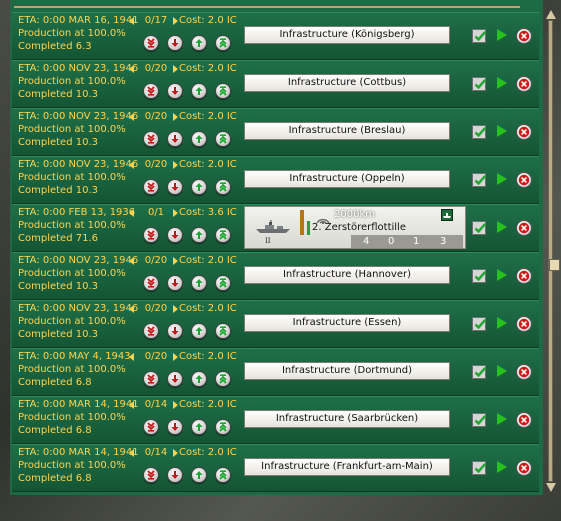 The height and width of the screenshot is (521, 561). What do you see at coordinates (347, 179) in the screenshot?
I see `project-name-button: Infrastructure (Oppeln)` at bounding box center [347, 179].